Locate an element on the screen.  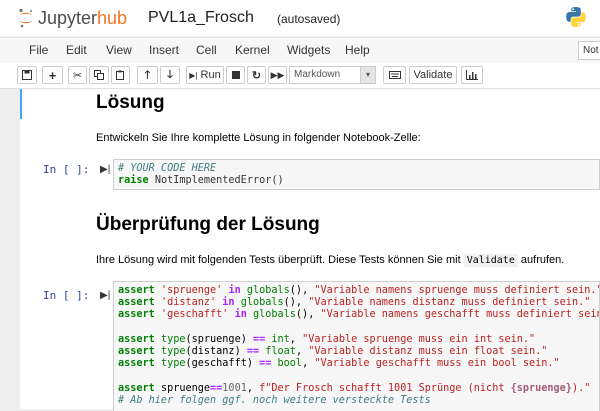
move-down-button: 🡓 is located at coordinates (170, 75).